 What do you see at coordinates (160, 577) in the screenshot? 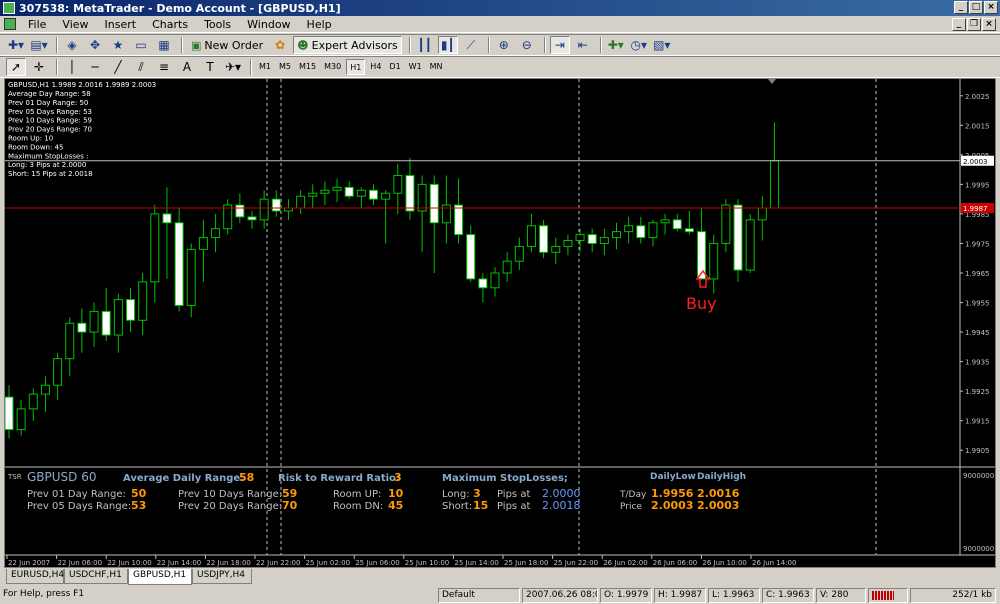
I see `tab-gbpusd-h1: GBPUSD,H1` at bounding box center [160, 577].